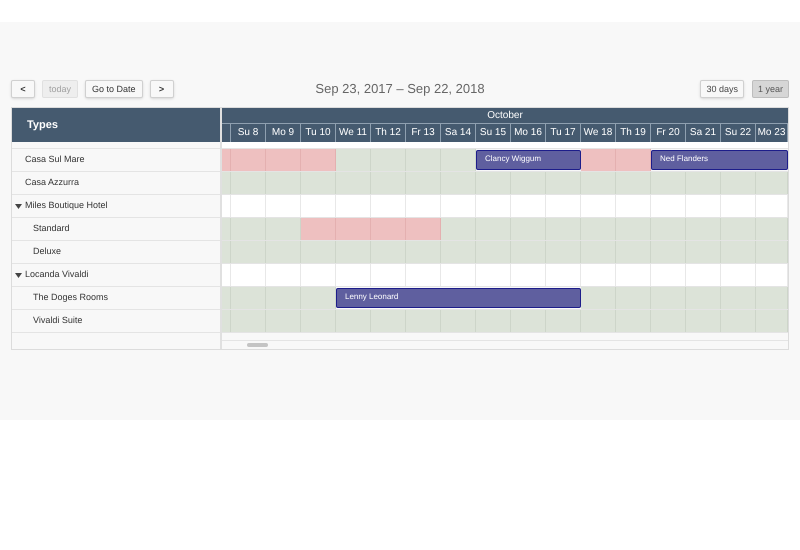  Describe the element at coordinates (770, 89) in the screenshot. I see `view-button: 1 year` at that location.